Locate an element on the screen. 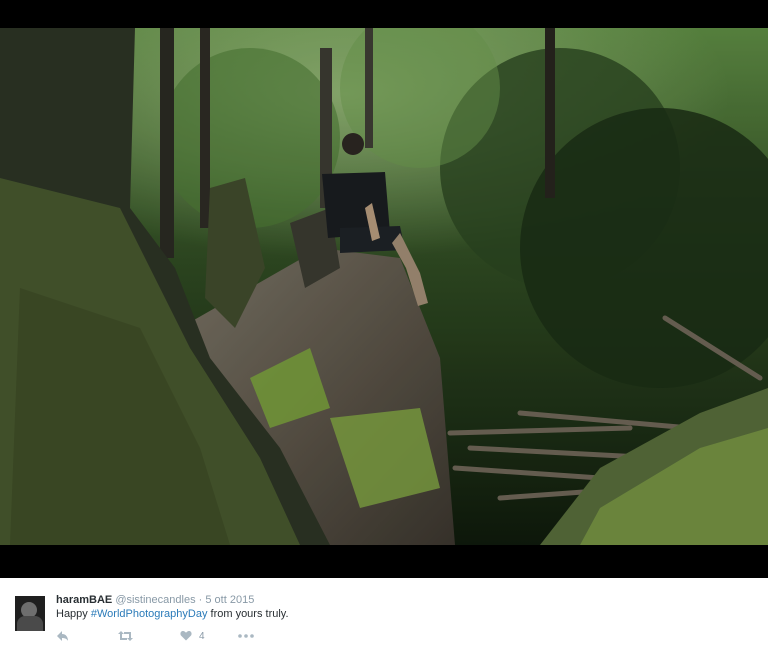 The height and width of the screenshot is (660, 768). heart-icon is located at coordinates (186, 636).